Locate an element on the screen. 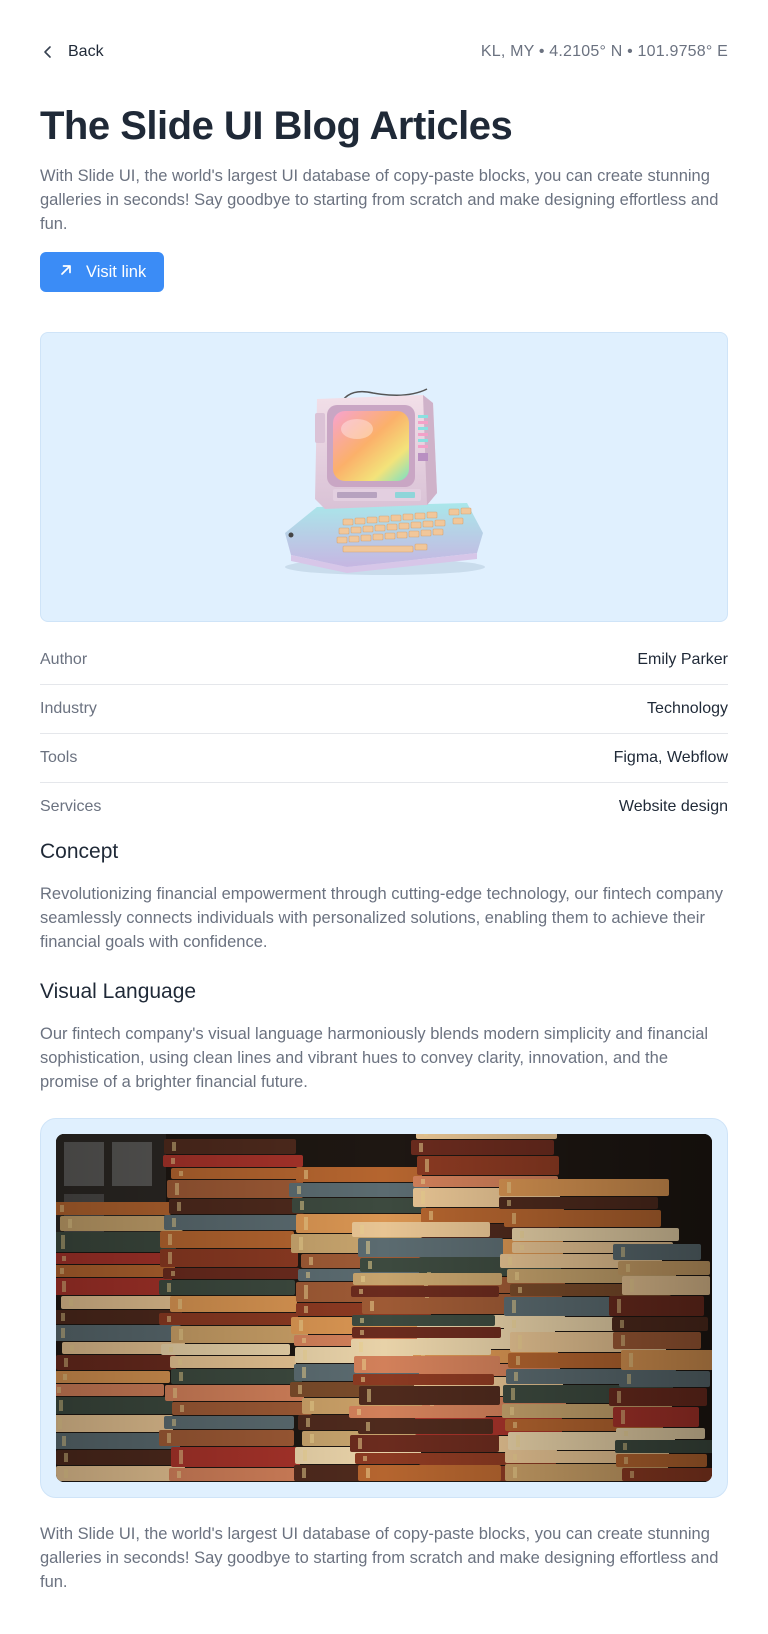 Image resolution: width=768 pixels, height=1634 pixels. retro-computer-illustration is located at coordinates (385, 481).